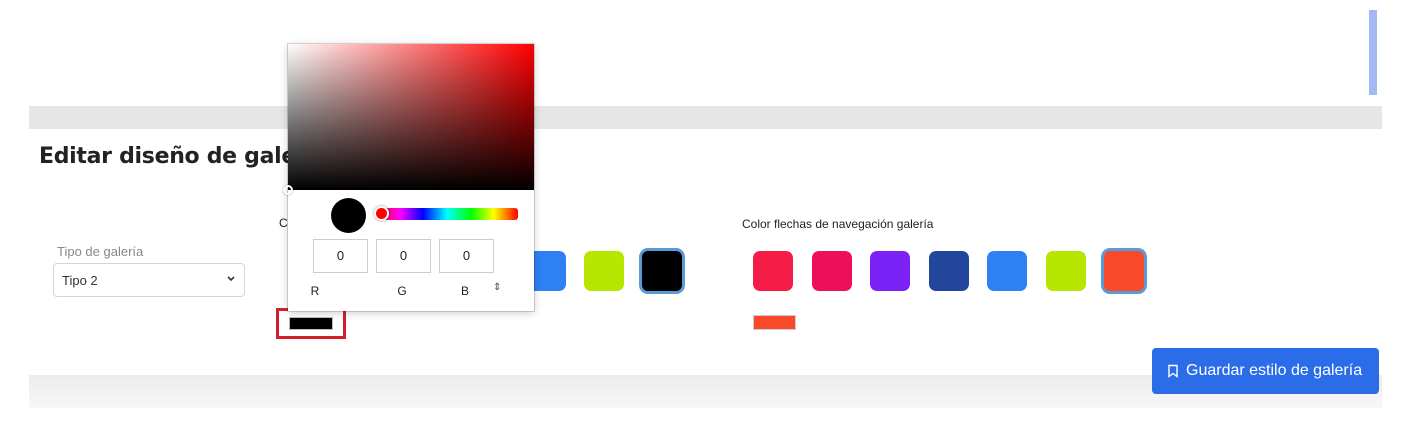  What do you see at coordinates (464, 291) in the screenshot?
I see `blue-label: B` at bounding box center [464, 291].